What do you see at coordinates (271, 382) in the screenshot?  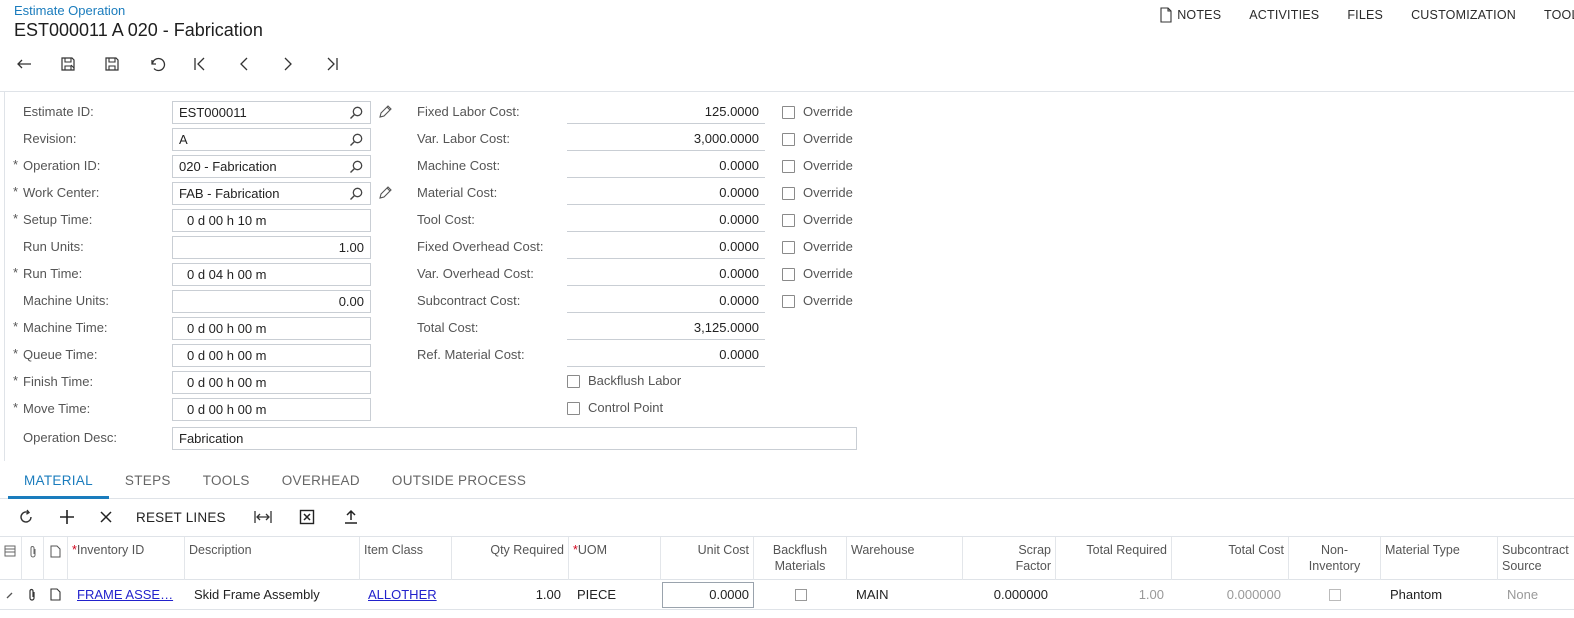 I see `finish-time-field: 0 d 00 h 00 m` at bounding box center [271, 382].